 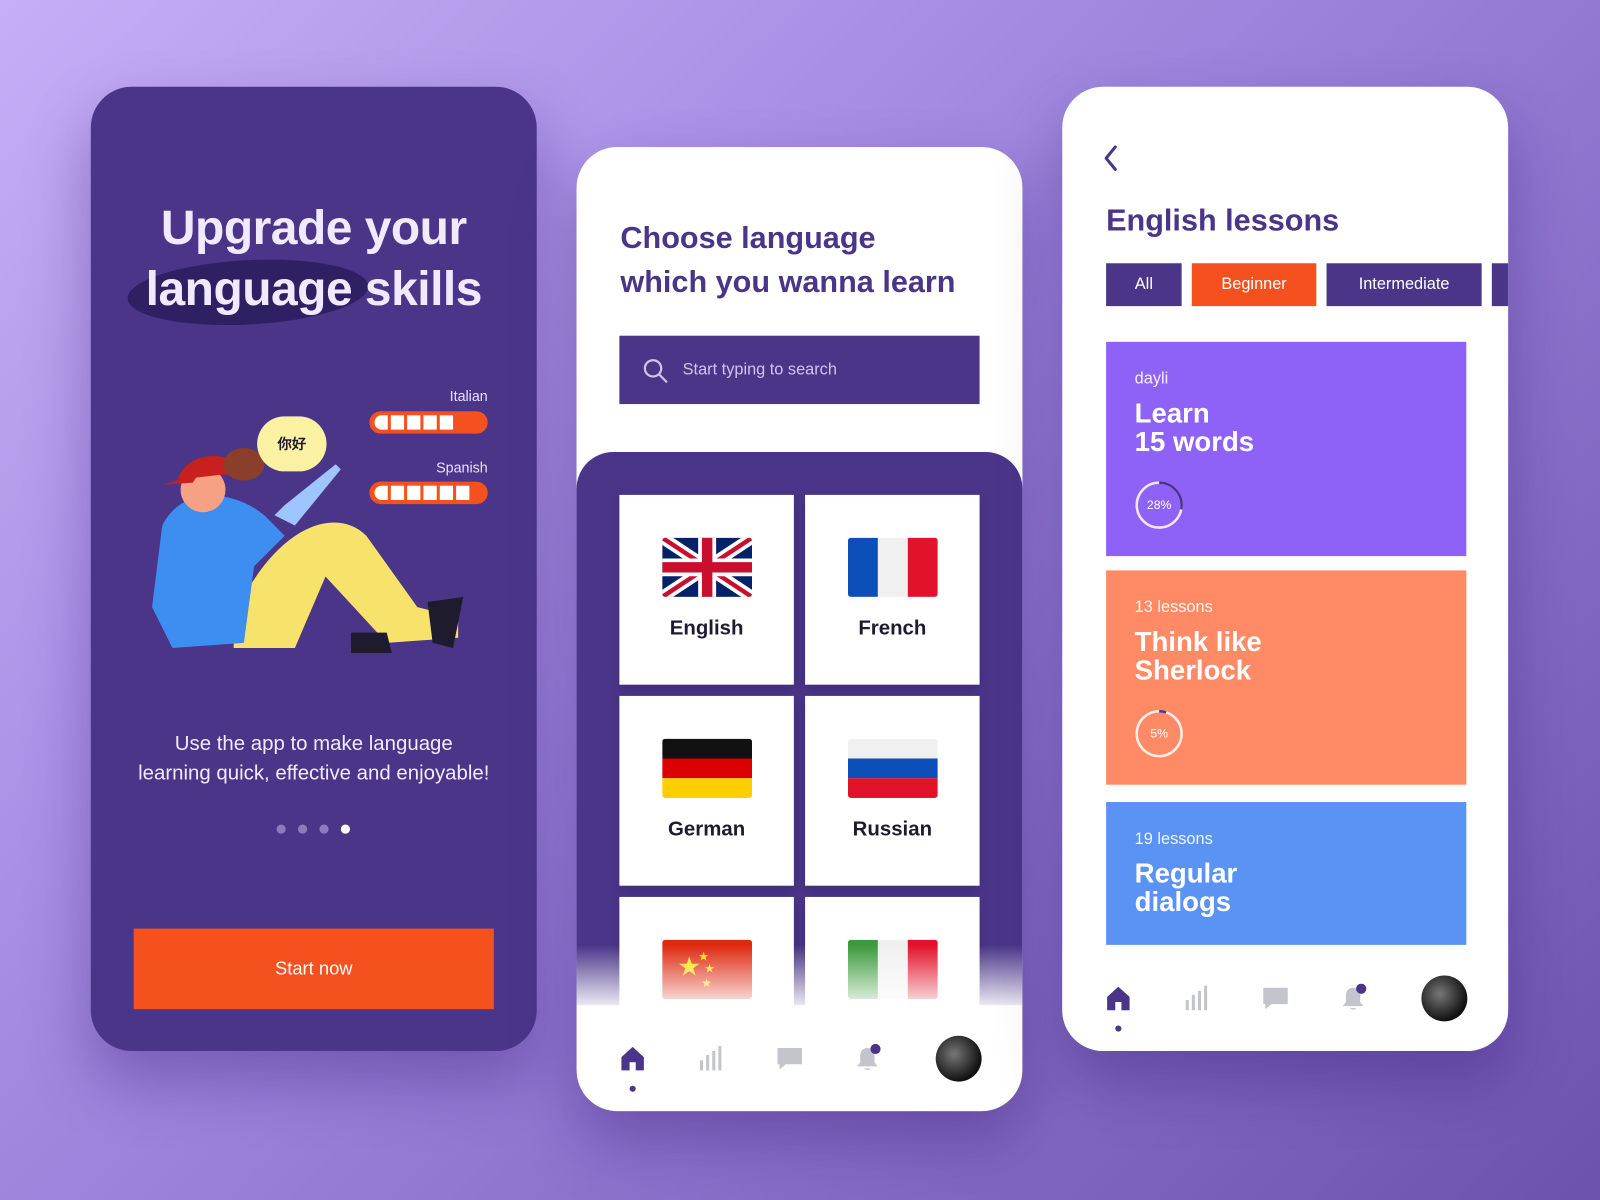 What do you see at coordinates (892, 829) in the screenshot?
I see `language-label: Russian` at bounding box center [892, 829].